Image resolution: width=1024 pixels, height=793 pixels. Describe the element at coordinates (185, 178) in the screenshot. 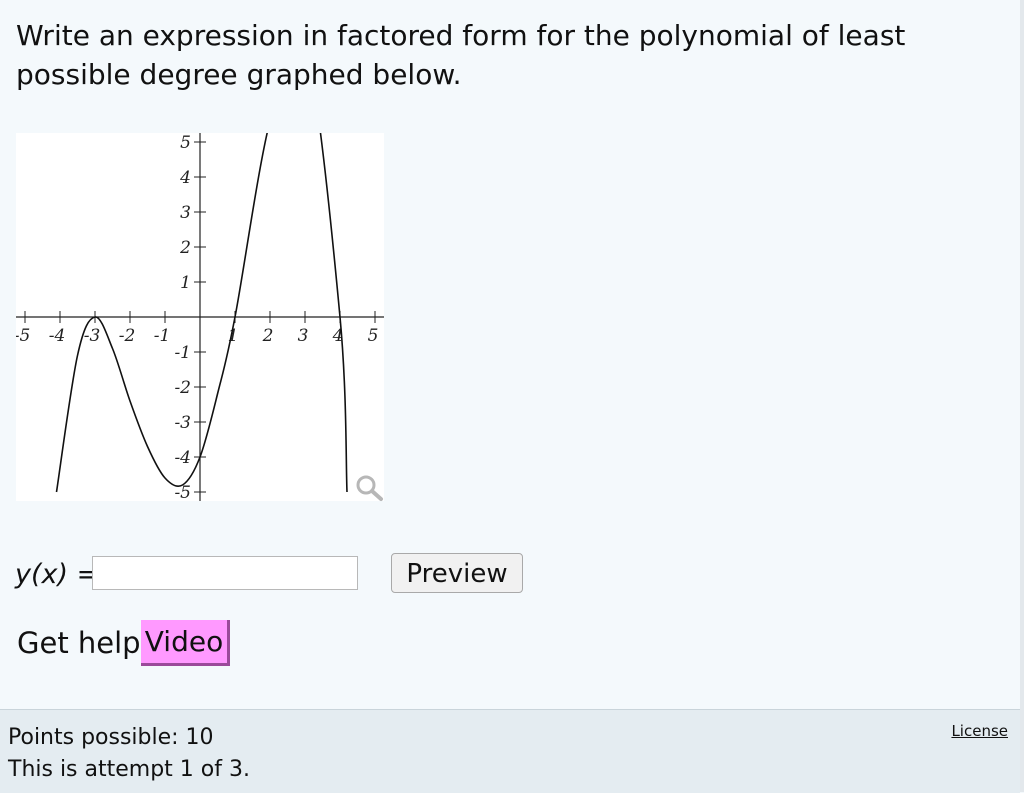

I see `y-tick-label: 4` at that location.